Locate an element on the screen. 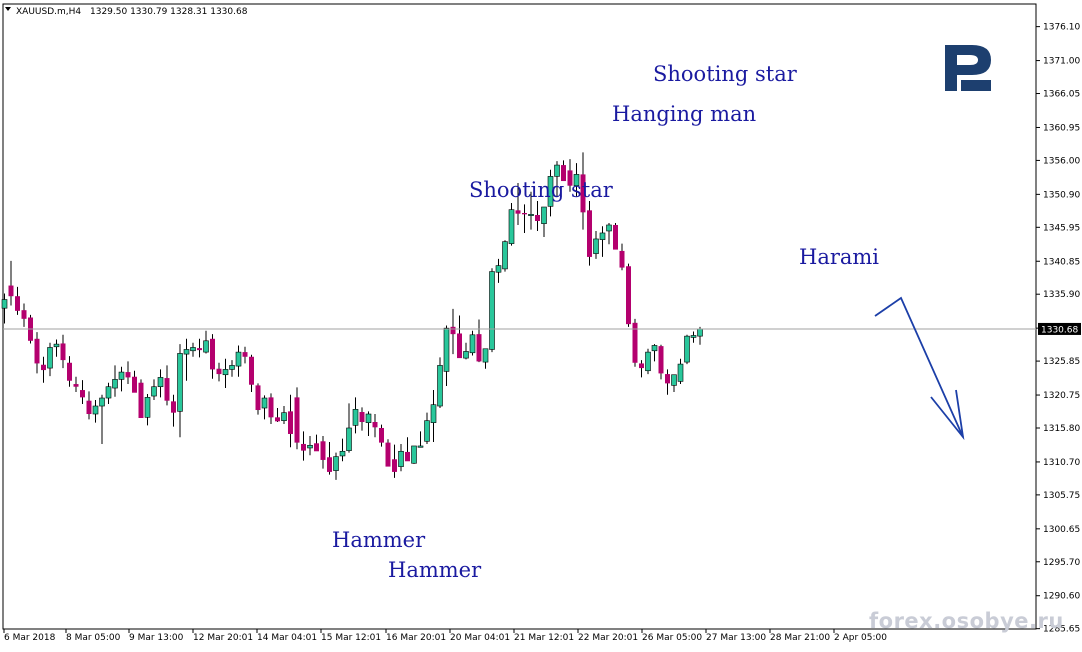 The image size is (1082, 652). x-tick-label: 9 Mar 13:00 is located at coordinates (156, 638).